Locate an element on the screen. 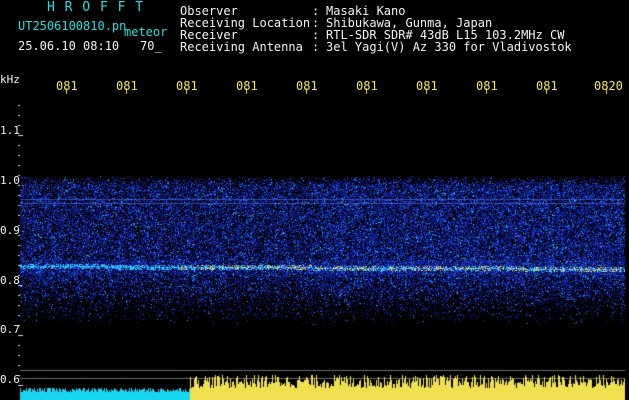 The image size is (629, 400). x-tick-6: 081 is located at coordinates (367, 86).